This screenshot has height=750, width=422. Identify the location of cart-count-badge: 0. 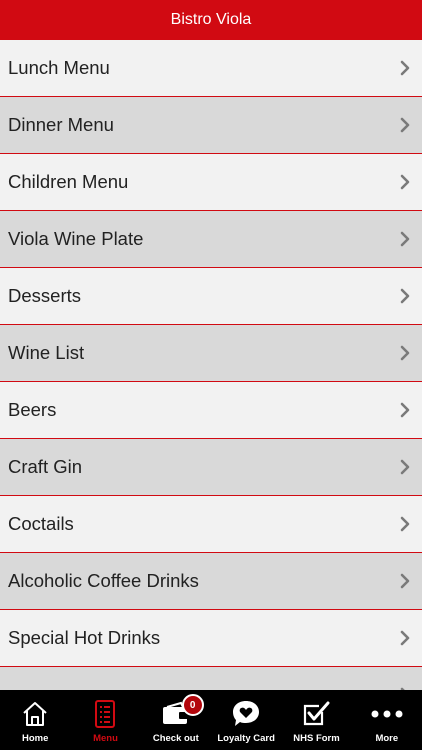
(192, 705).